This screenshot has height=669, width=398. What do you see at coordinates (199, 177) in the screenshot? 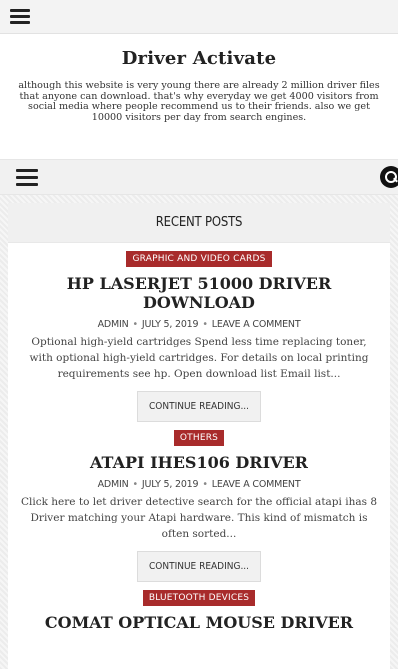
I see `main-navbar` at bounding box center [199, 177].